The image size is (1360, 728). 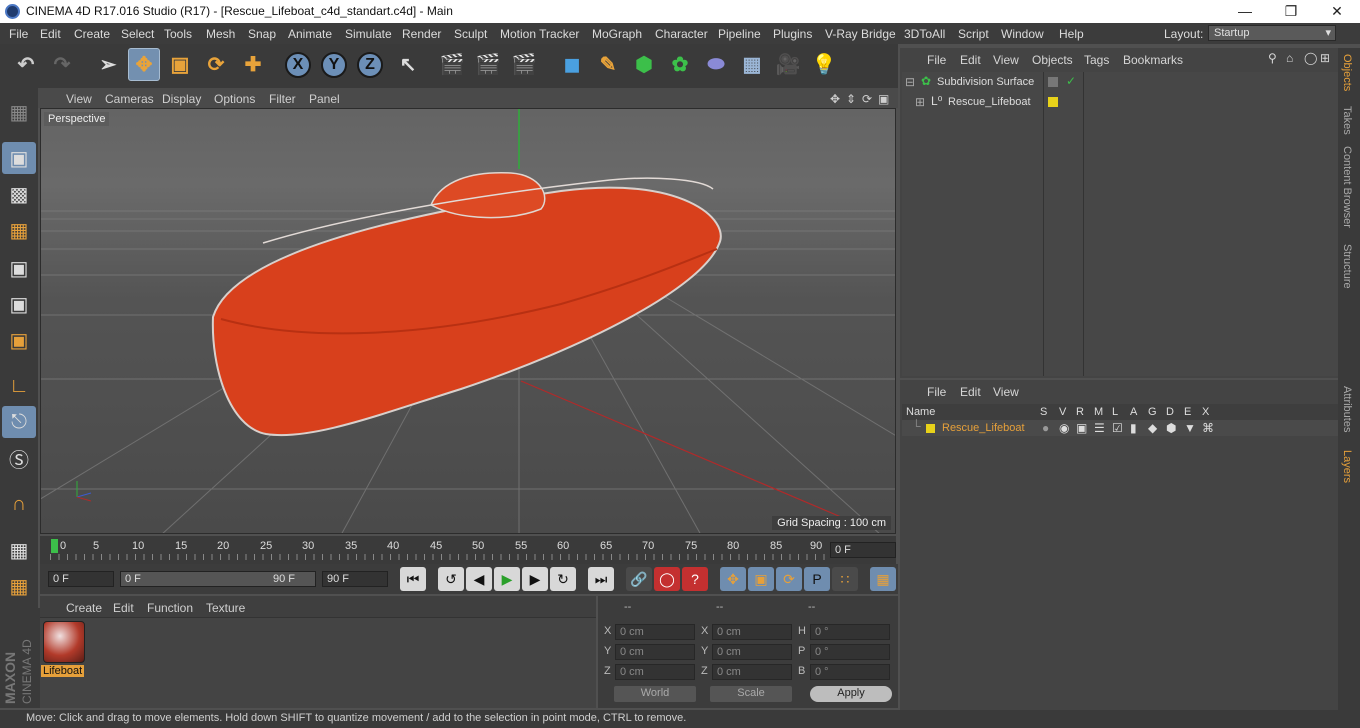 What do you see at coordinates (601, 579) in the screenshot?
I see `goto-end-icon: ⏭` at bounding box center [601, 579].